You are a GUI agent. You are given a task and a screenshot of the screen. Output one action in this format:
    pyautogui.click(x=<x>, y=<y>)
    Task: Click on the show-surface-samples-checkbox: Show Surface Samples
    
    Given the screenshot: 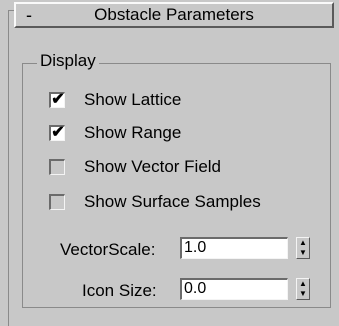 What is the action you would take?
    pyautogui.click(x=155, y=202)
    